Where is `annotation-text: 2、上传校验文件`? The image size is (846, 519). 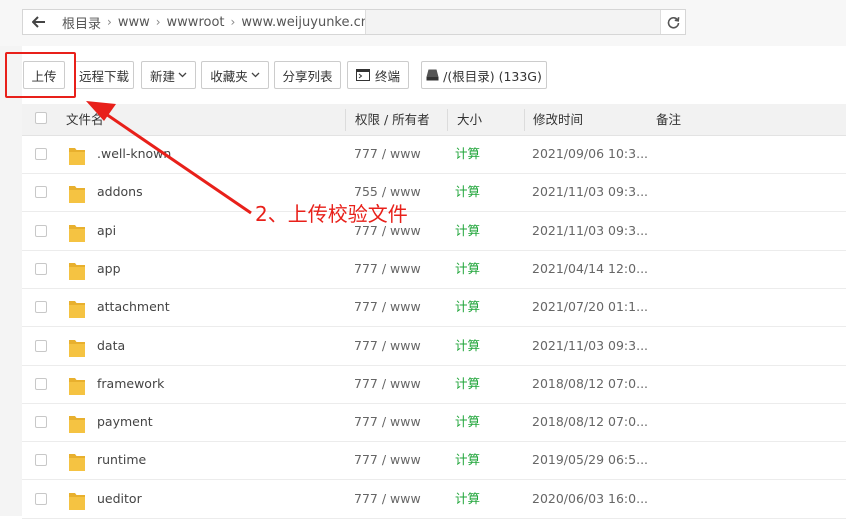
annotation-text: 2、上传校验文件 is located at coordinates (331, 214).